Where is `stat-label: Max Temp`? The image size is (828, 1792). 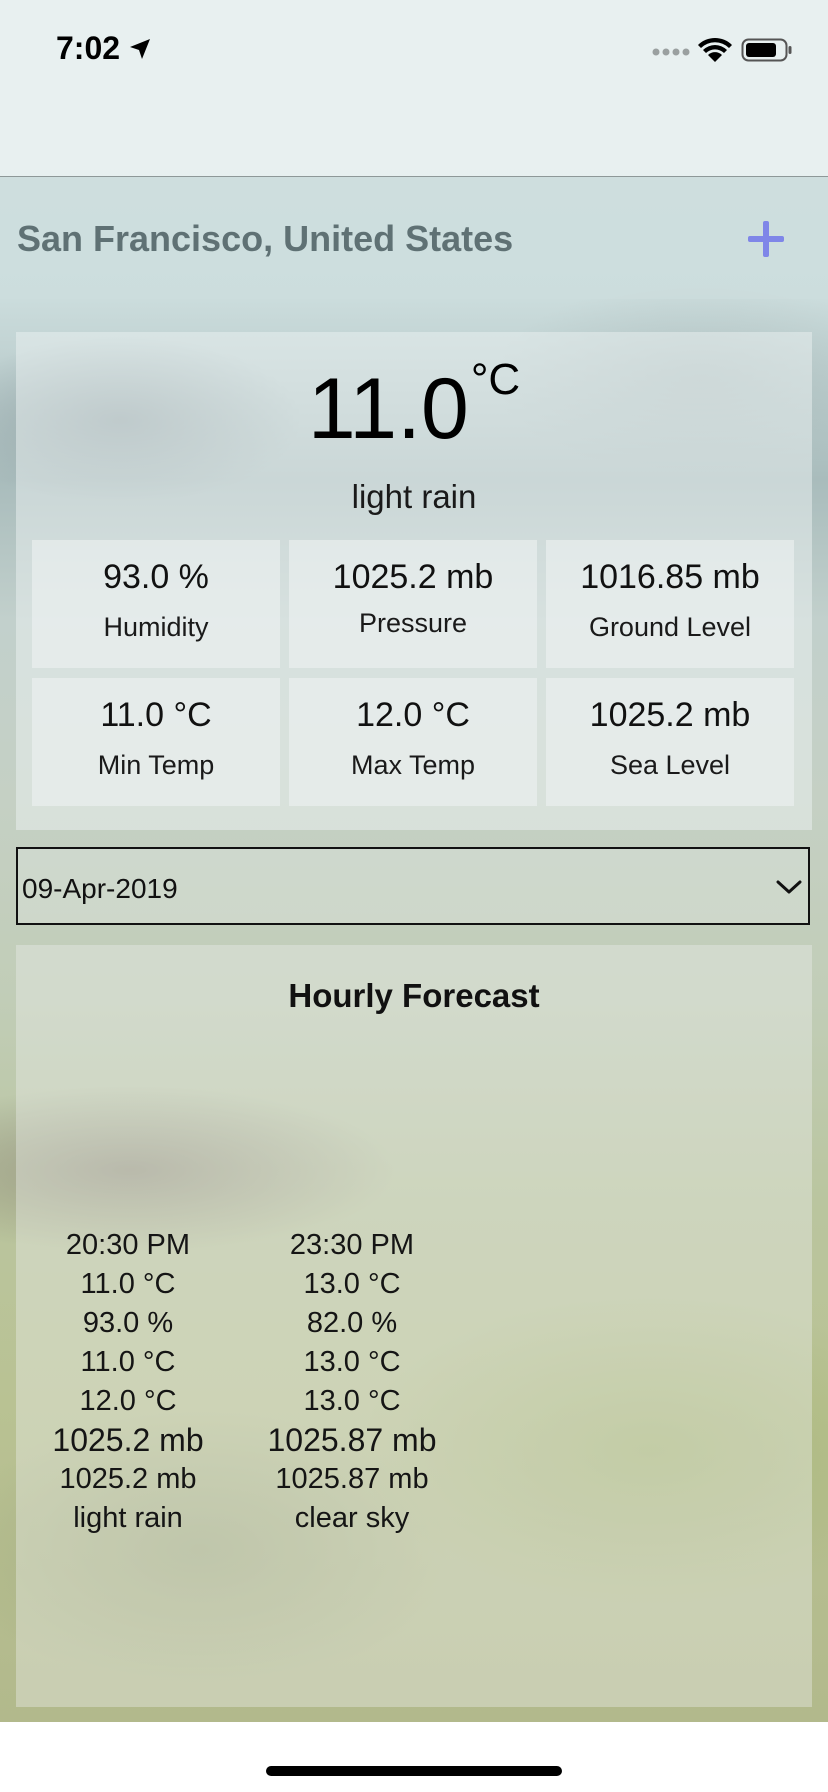 stat-label: Max Temp is located at coordinates (413, 765).